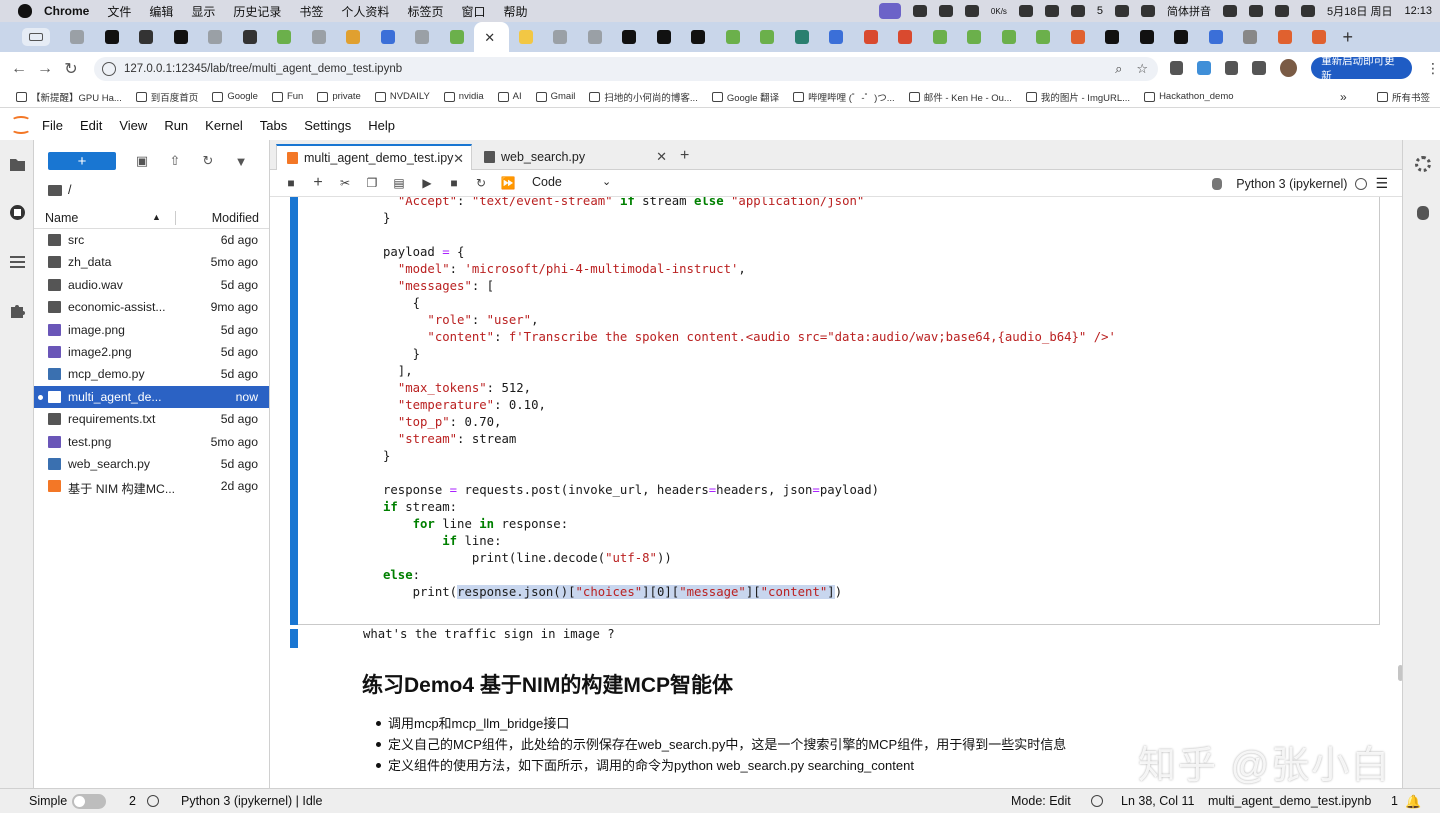 This screenshot has width=1440, height=813. What do you see at coordinates (427, 183) in the screenshot?
I see `run-icon: ▶` at bounding box center [427, 183].